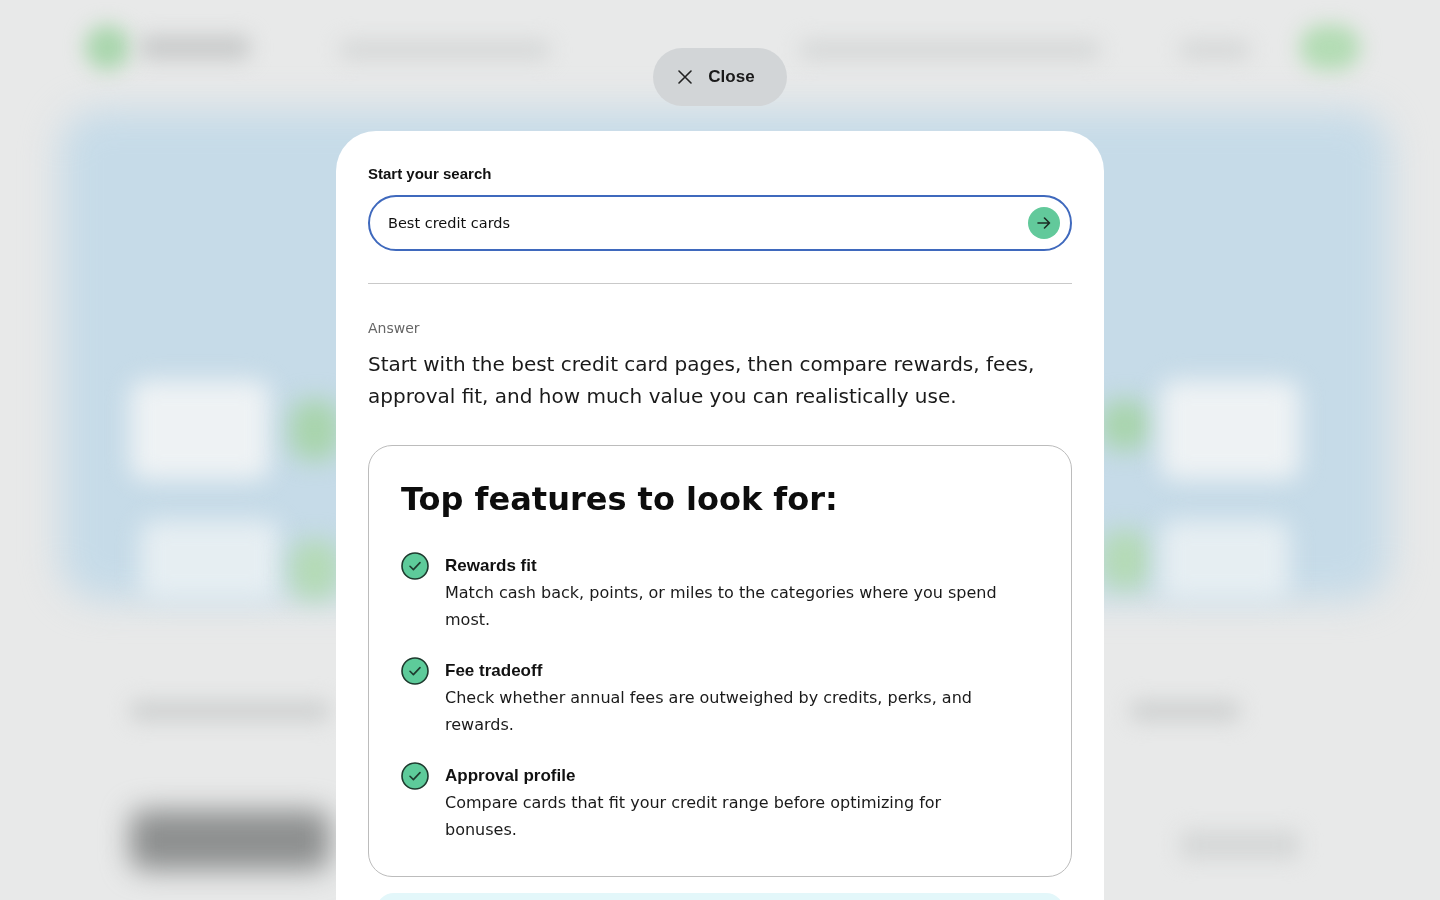 Image resolution: width=1440 pixels, height=900 pixels. I want to click on answer-label: Answer, so click(394, 328).